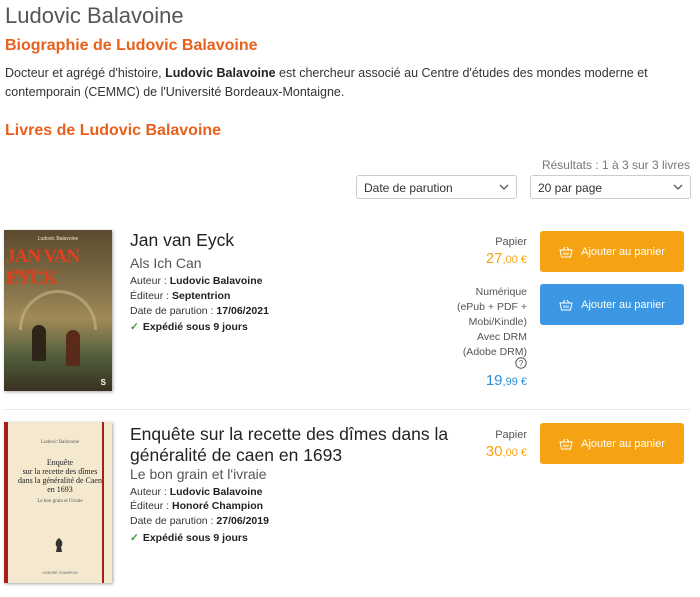 This screenshot has height=597, width=700. Describe the element at coordinates (408, 188) in the screenshot. I see `sort-select-value: Date de parution` at that location.